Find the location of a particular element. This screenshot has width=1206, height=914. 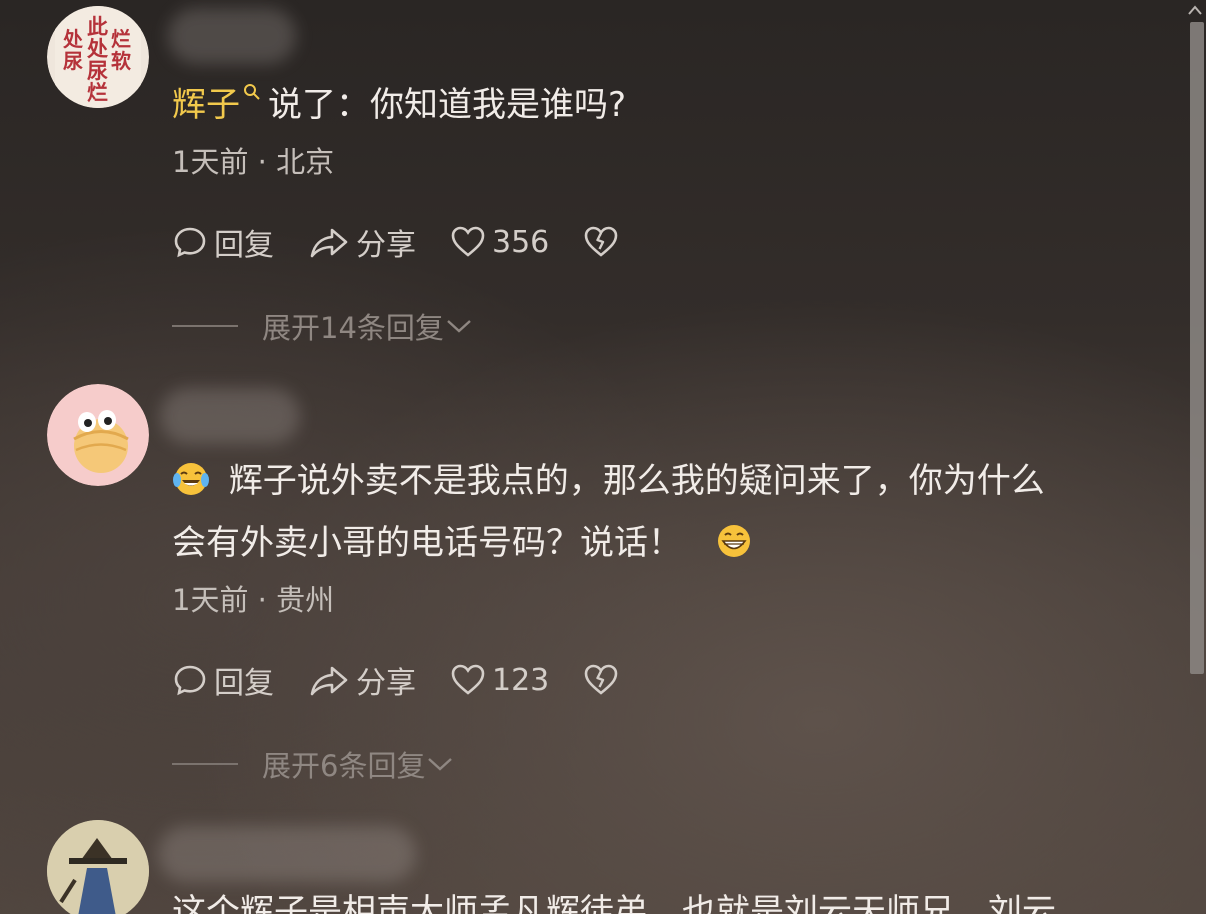

scrollbar is located at coordinates (1195, 457).